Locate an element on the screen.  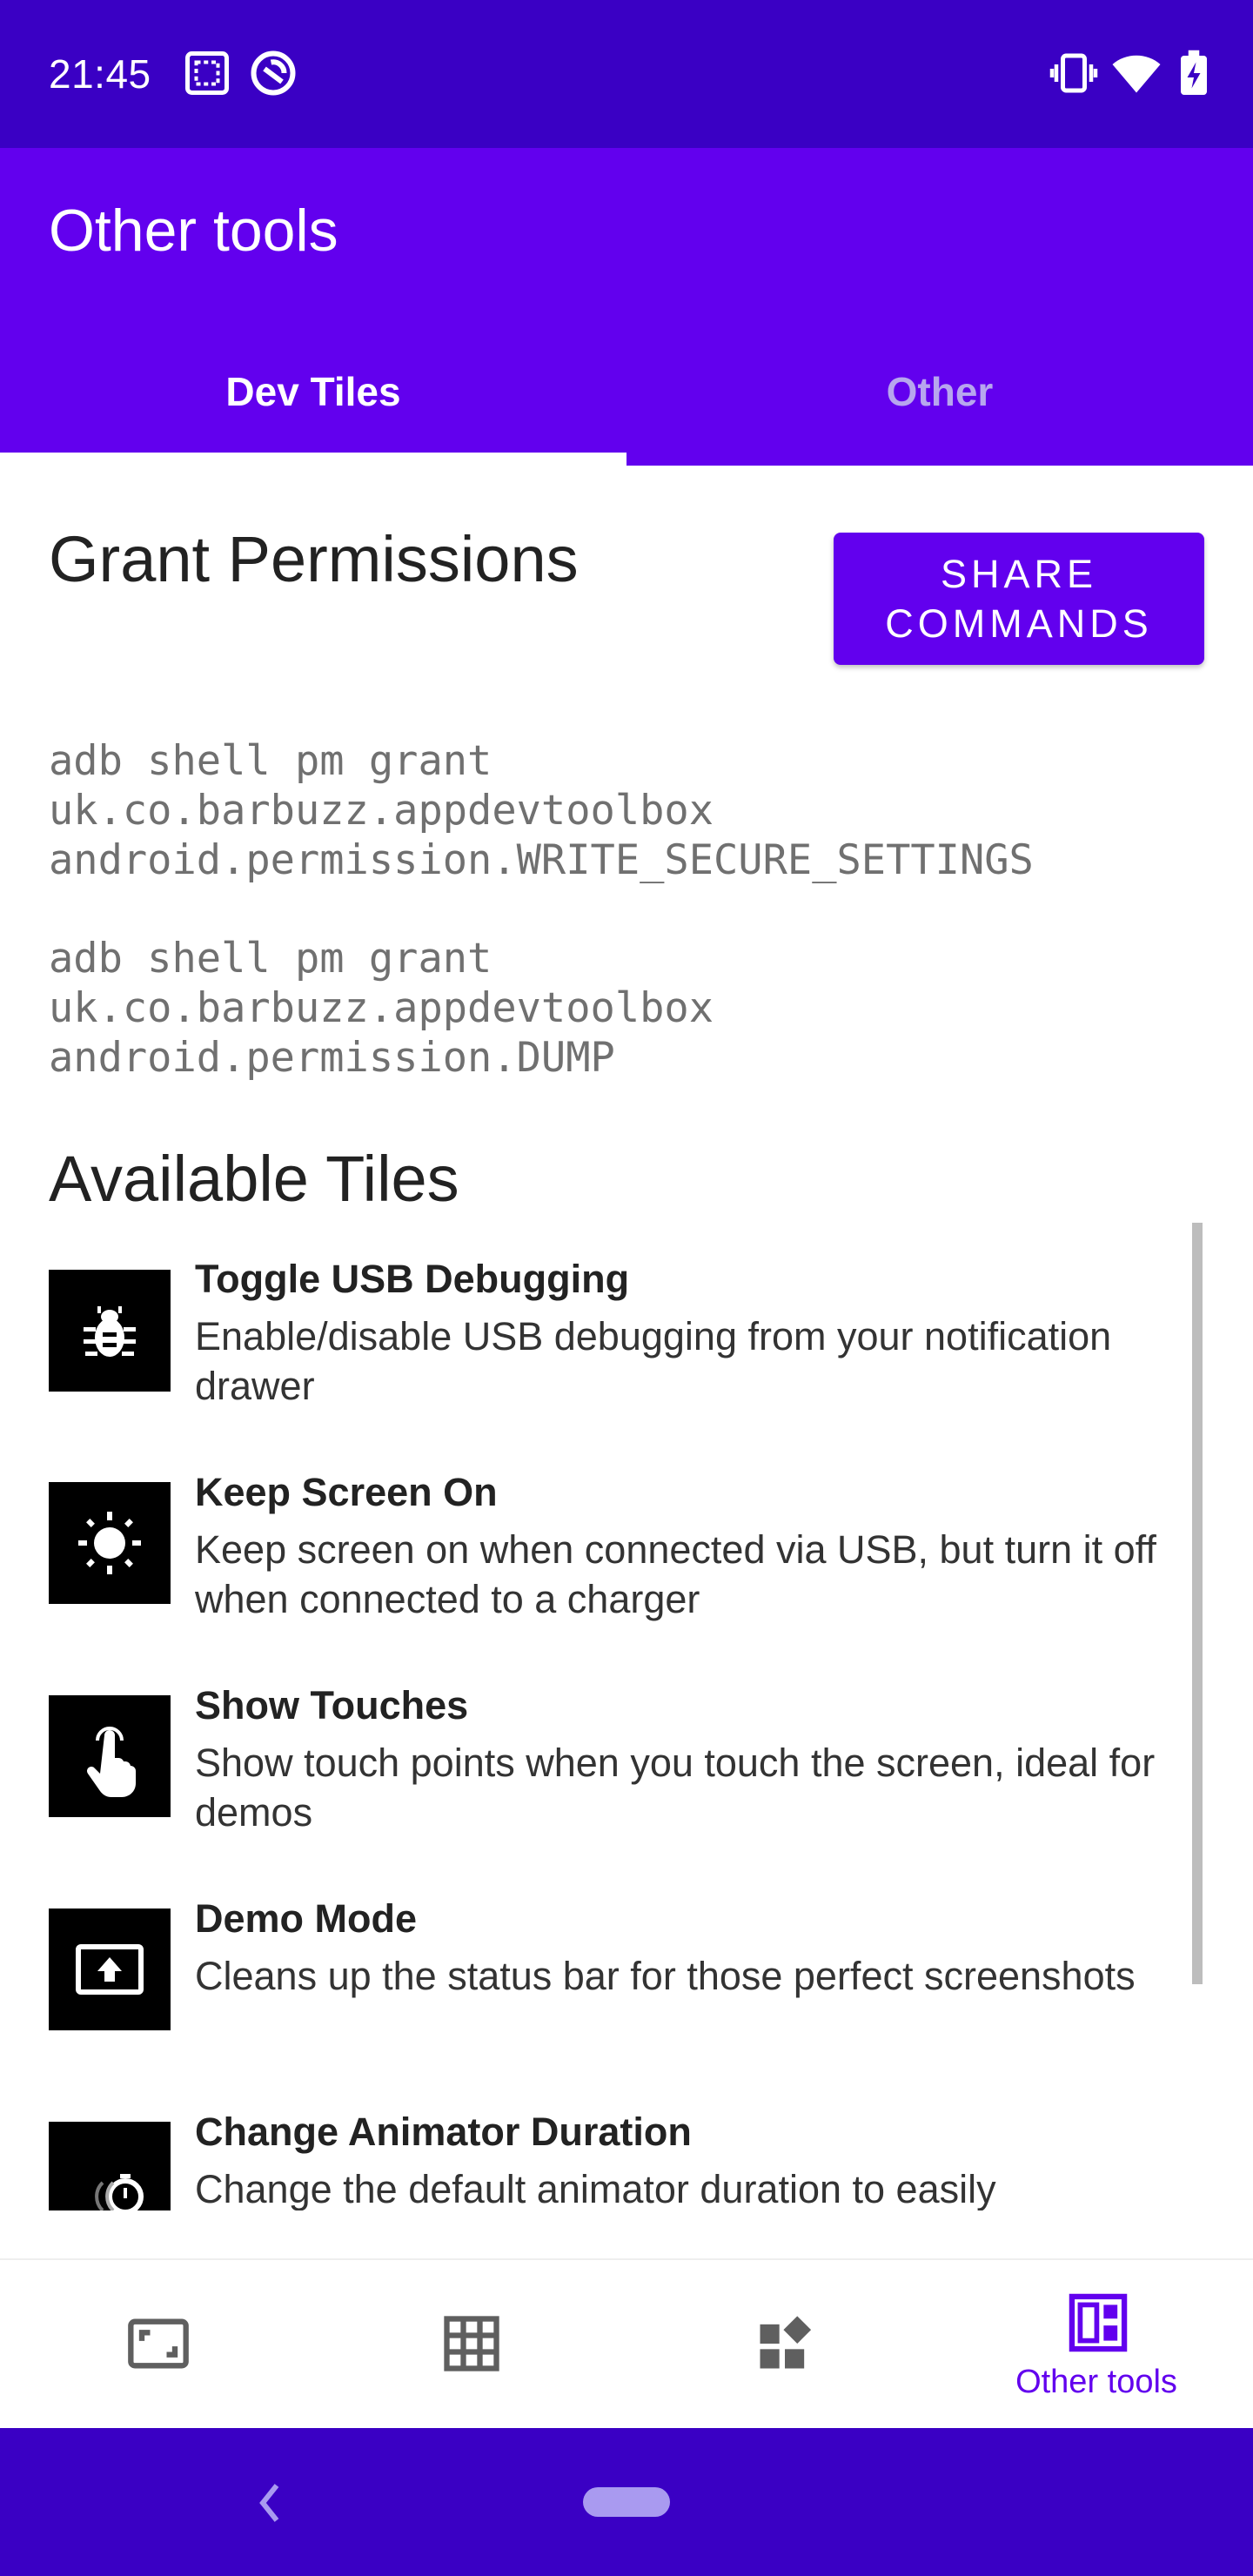
demo-mode-icon is located at coordinates (110, 1969).